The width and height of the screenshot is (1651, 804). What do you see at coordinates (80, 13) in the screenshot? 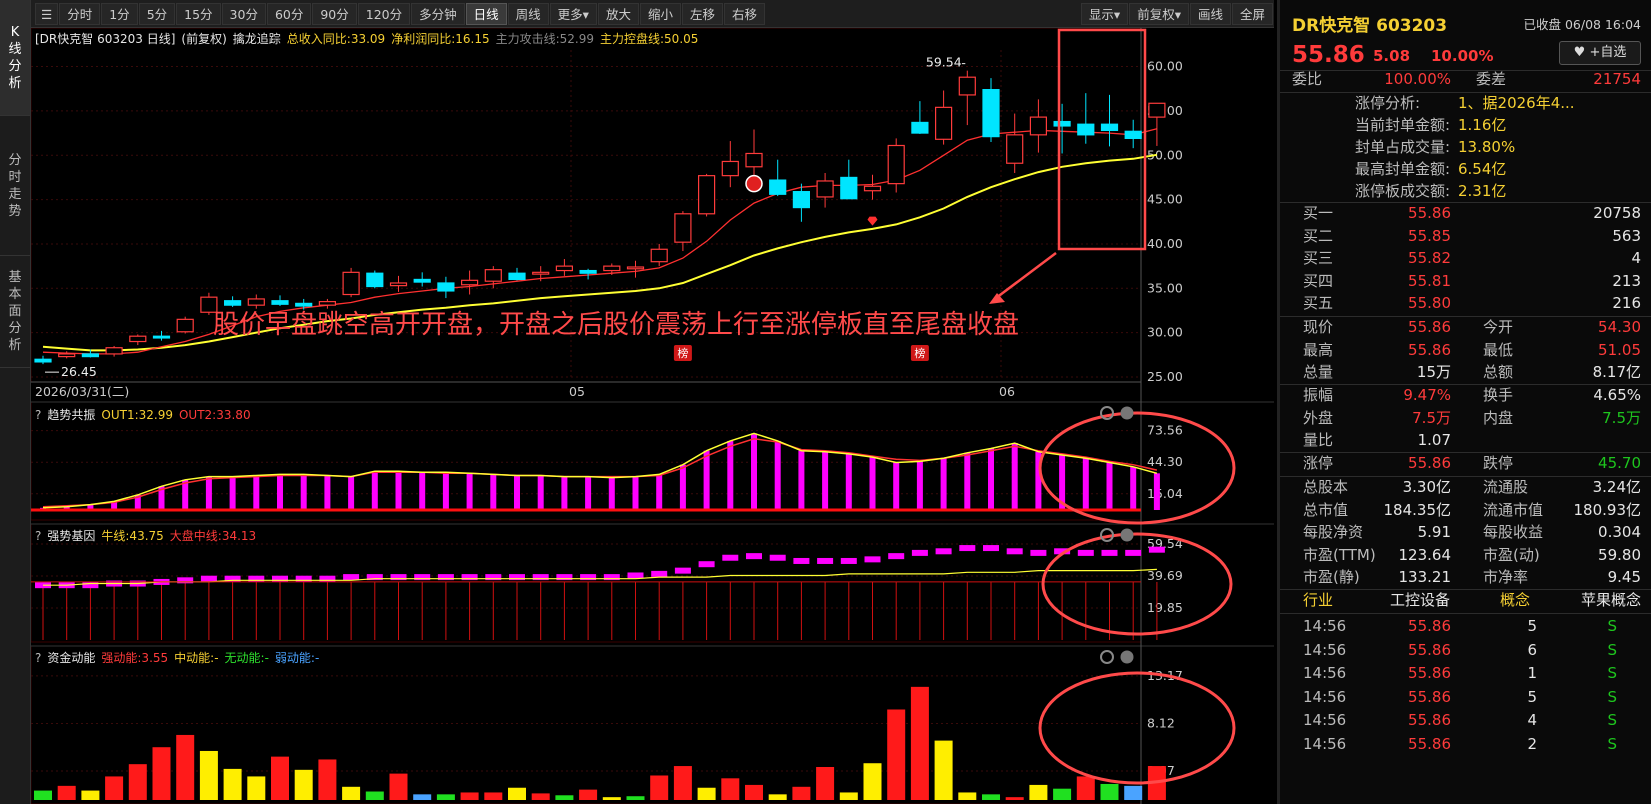
I see `period-button: 分时` at bounding box center [80, 13].